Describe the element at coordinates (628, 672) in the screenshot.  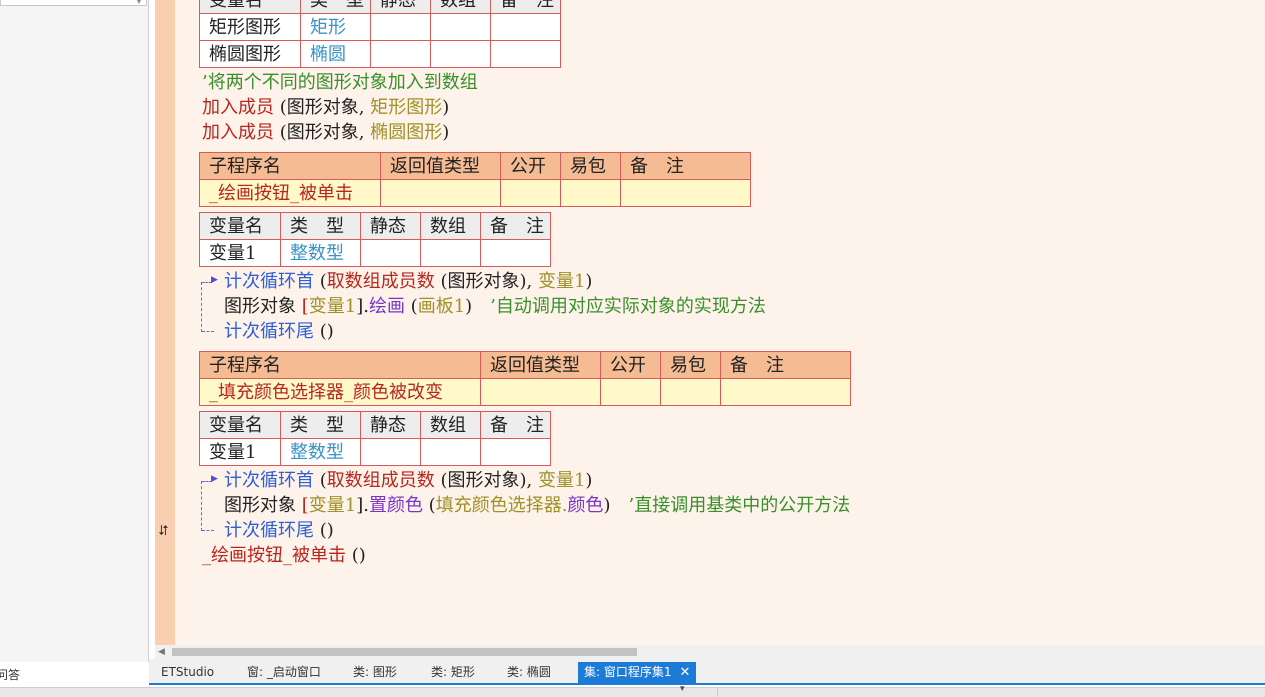
I see `tab-label: 集: 窗口程序集1` at that location.